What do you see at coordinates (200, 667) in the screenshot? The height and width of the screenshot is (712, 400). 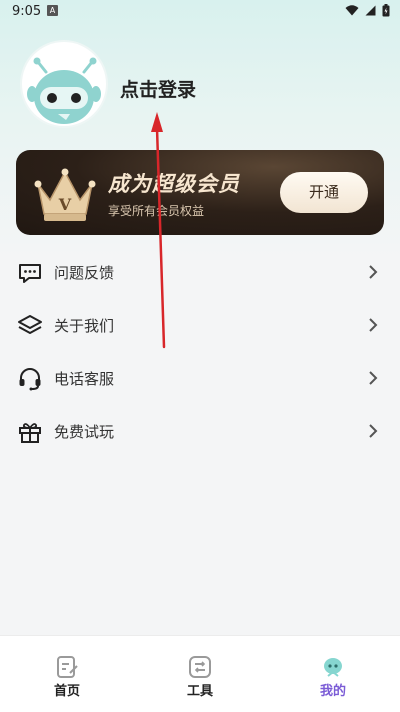 I see `tools-icon` at bounding box center [200, 667].